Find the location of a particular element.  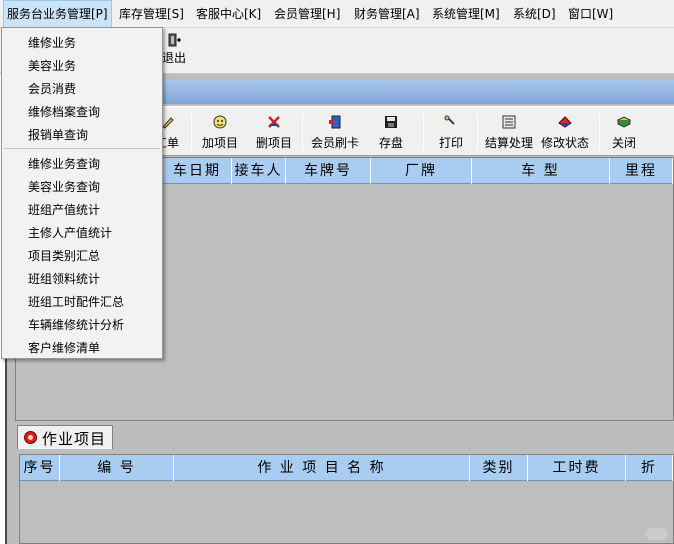

close-button: 关闭 is located at coordinates (624, 132).